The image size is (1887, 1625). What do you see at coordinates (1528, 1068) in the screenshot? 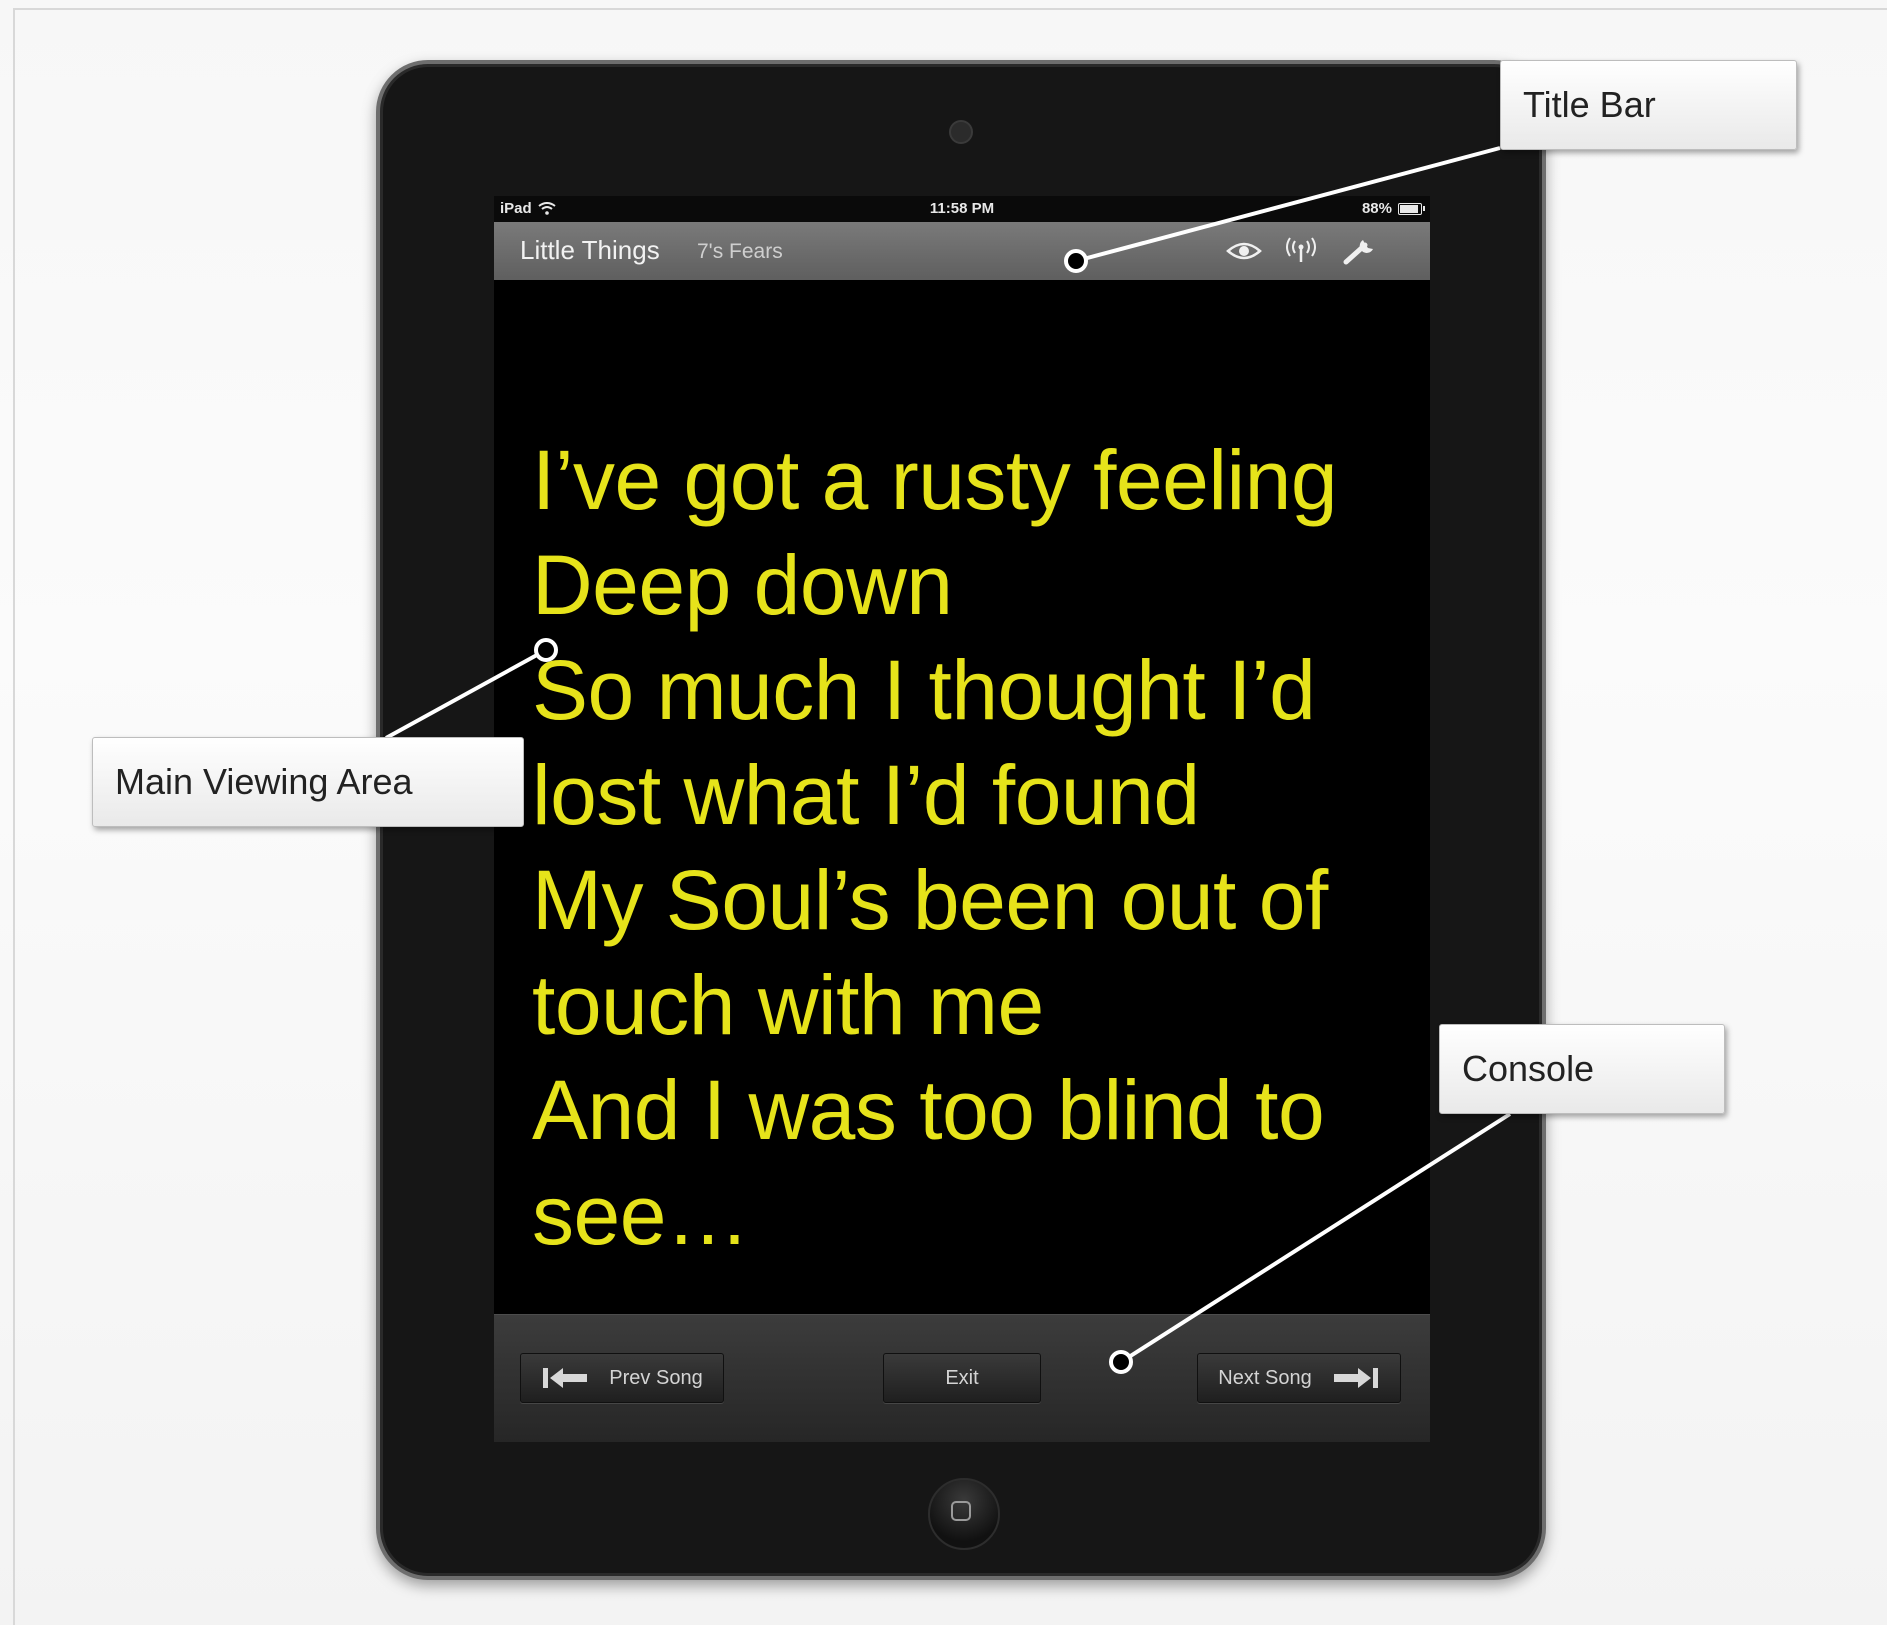
I see `callout-console-label: Console` at bounding box center [1528, 1068].